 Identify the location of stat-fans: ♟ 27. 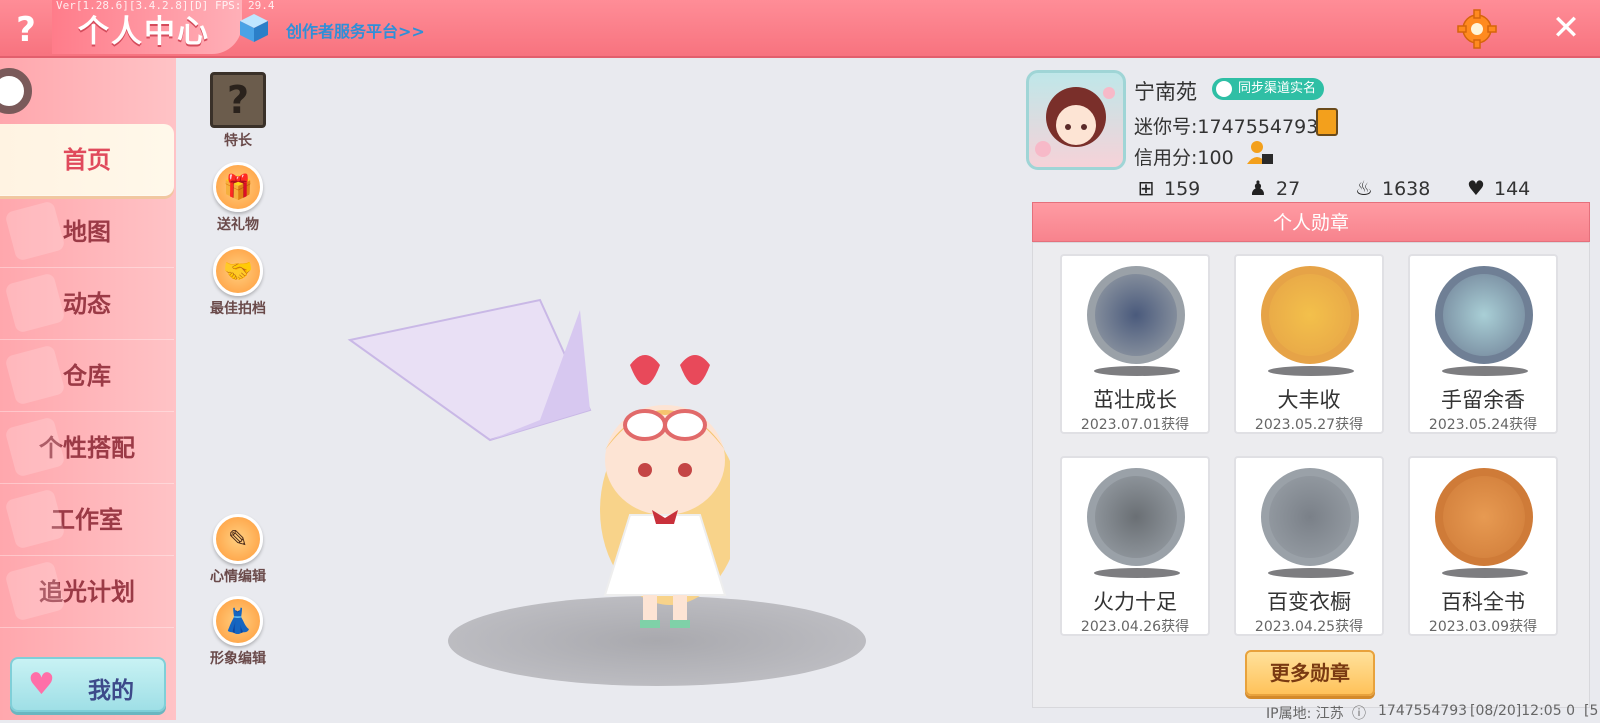
(1273, 188).